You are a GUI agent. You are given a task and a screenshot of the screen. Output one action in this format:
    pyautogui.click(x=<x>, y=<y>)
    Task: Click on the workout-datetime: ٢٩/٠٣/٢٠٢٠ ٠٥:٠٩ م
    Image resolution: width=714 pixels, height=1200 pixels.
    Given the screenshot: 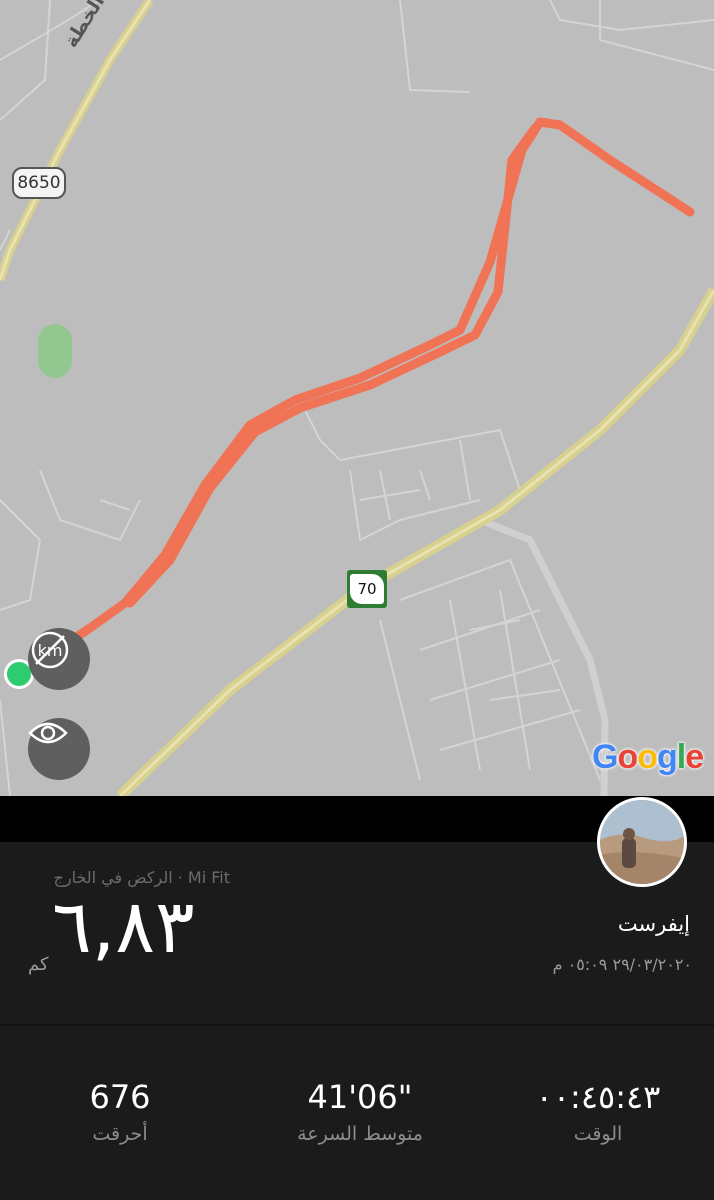 What is the action you would take?
    pyautogui.click(x=622, y=964)
    